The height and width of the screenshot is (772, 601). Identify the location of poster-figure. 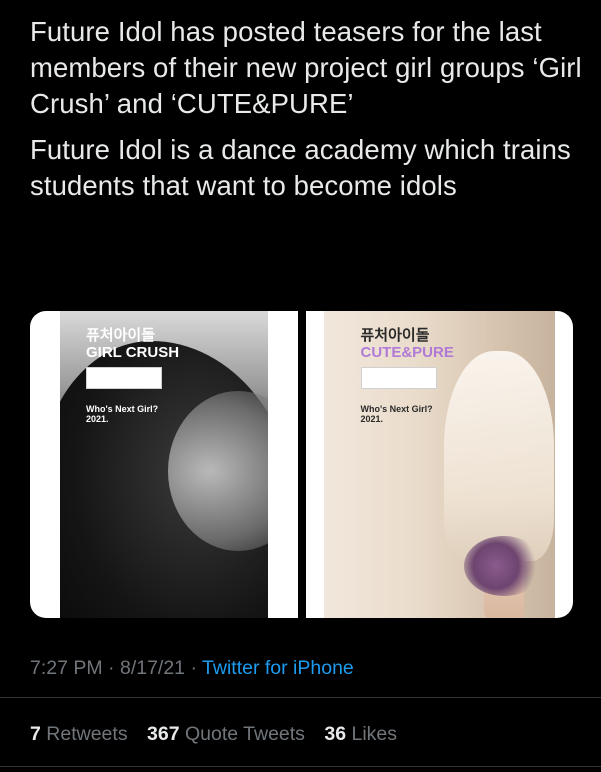
(498, 456).